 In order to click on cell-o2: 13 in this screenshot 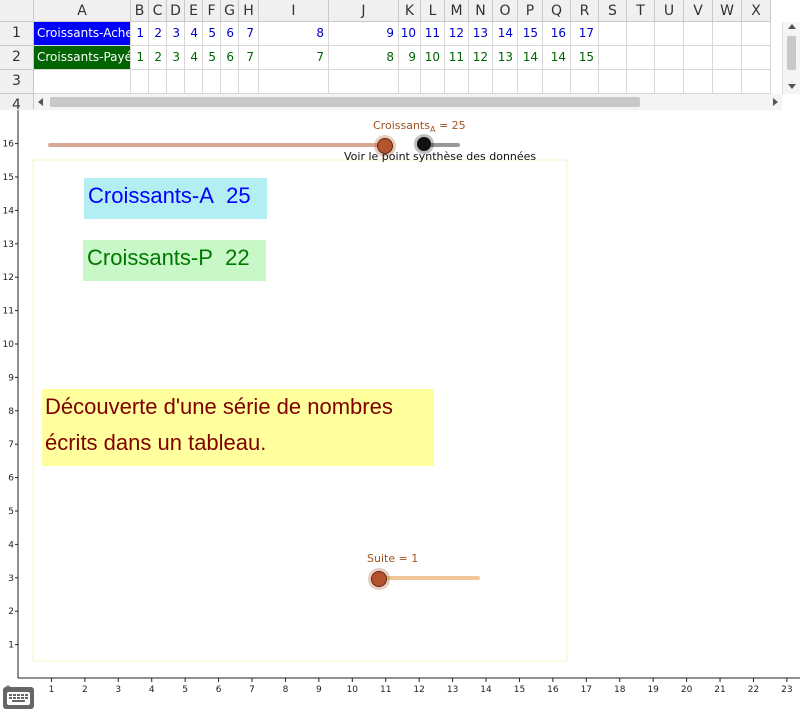, I will do `click(505, 58)`.